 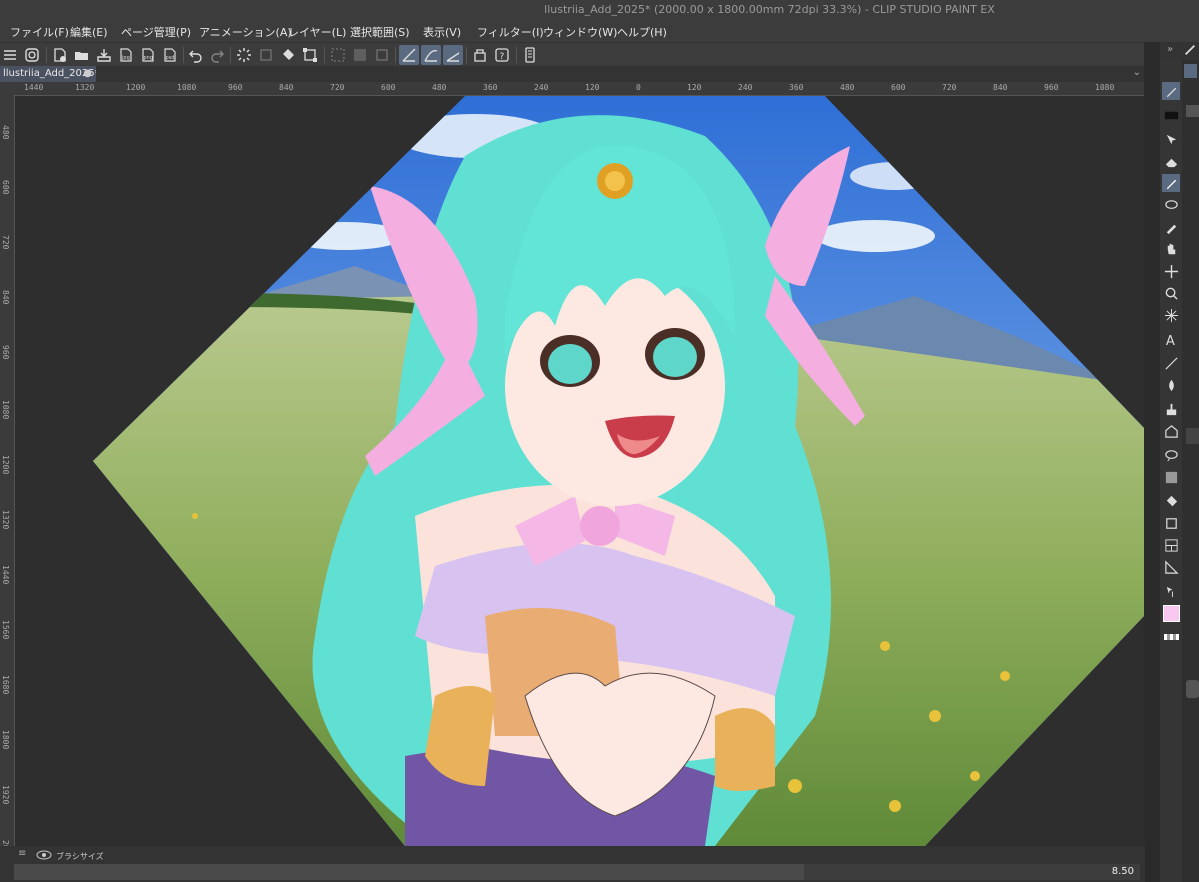 What do you see at coordinates (244, 55) in the screenshot?
I see `loading-icon` at bounding box center [244, 55].